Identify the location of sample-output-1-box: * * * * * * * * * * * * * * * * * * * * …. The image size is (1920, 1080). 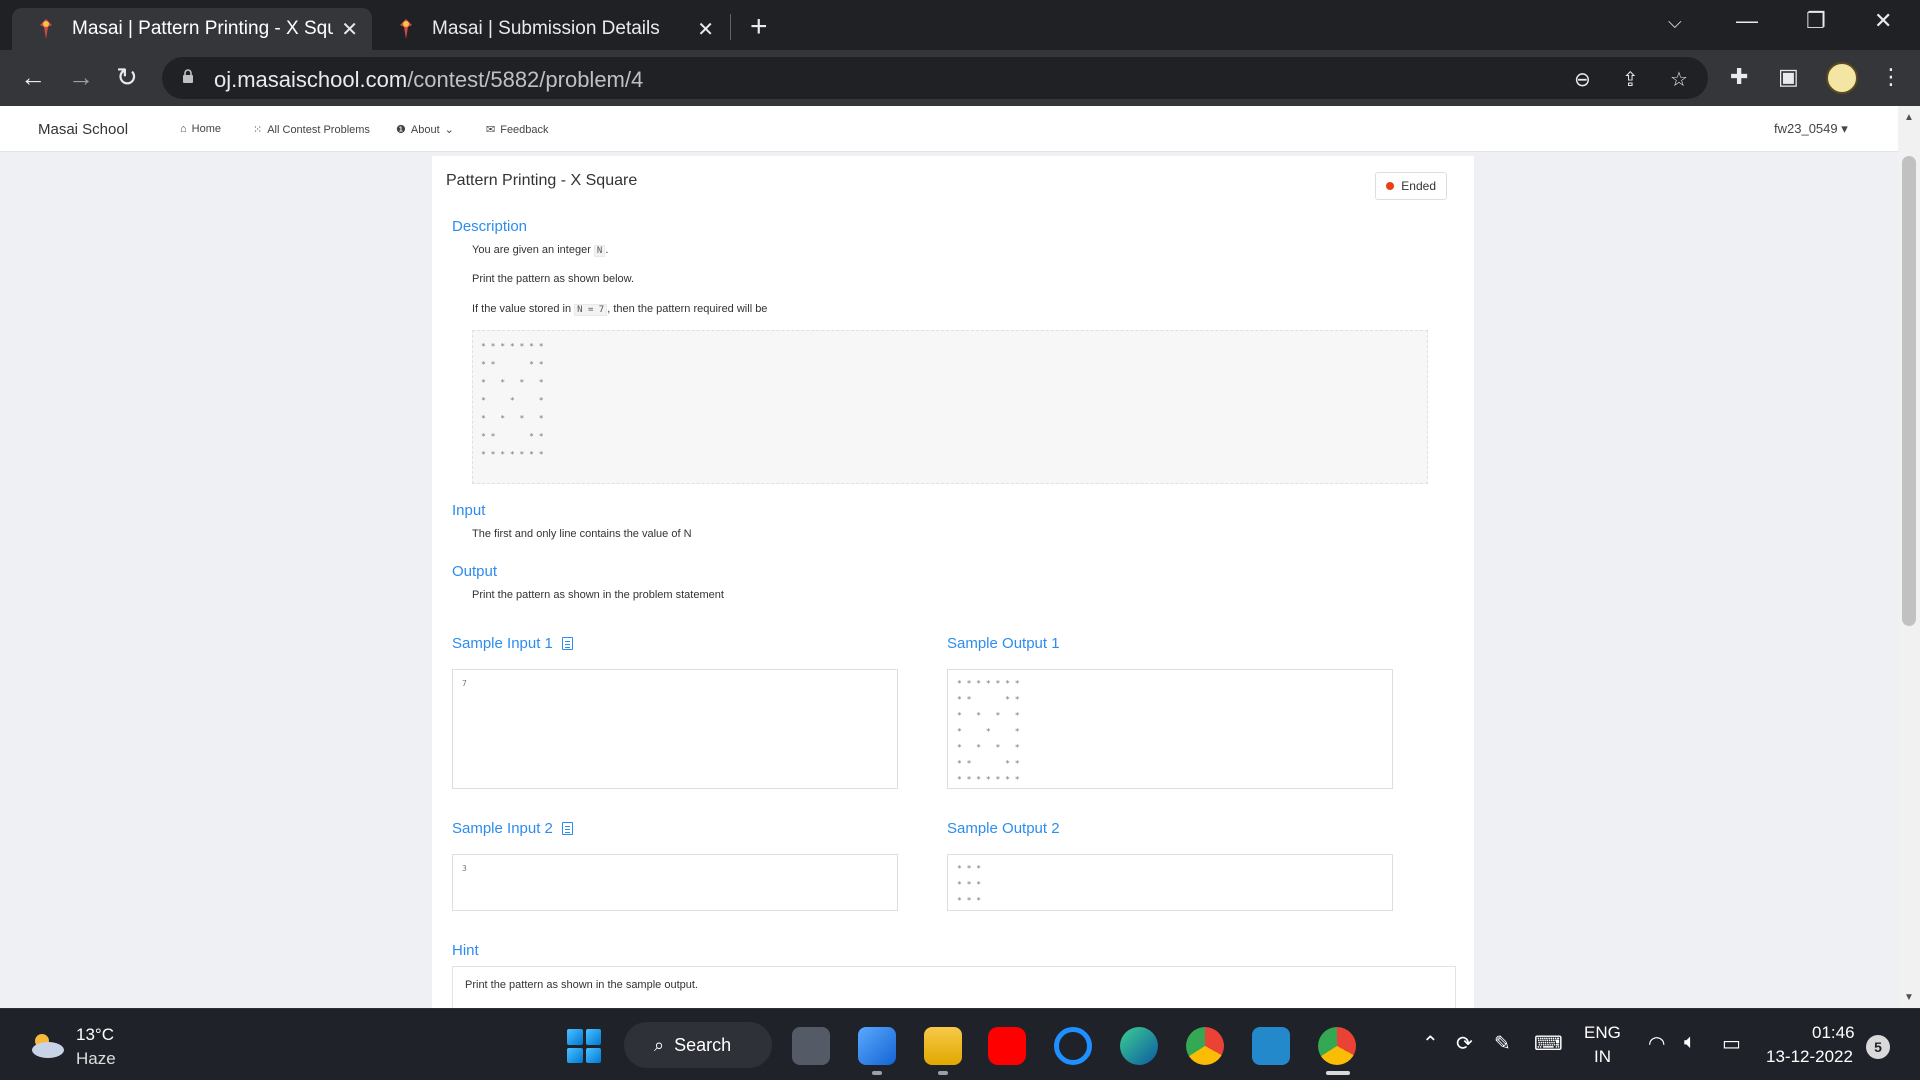
(1170, 729).